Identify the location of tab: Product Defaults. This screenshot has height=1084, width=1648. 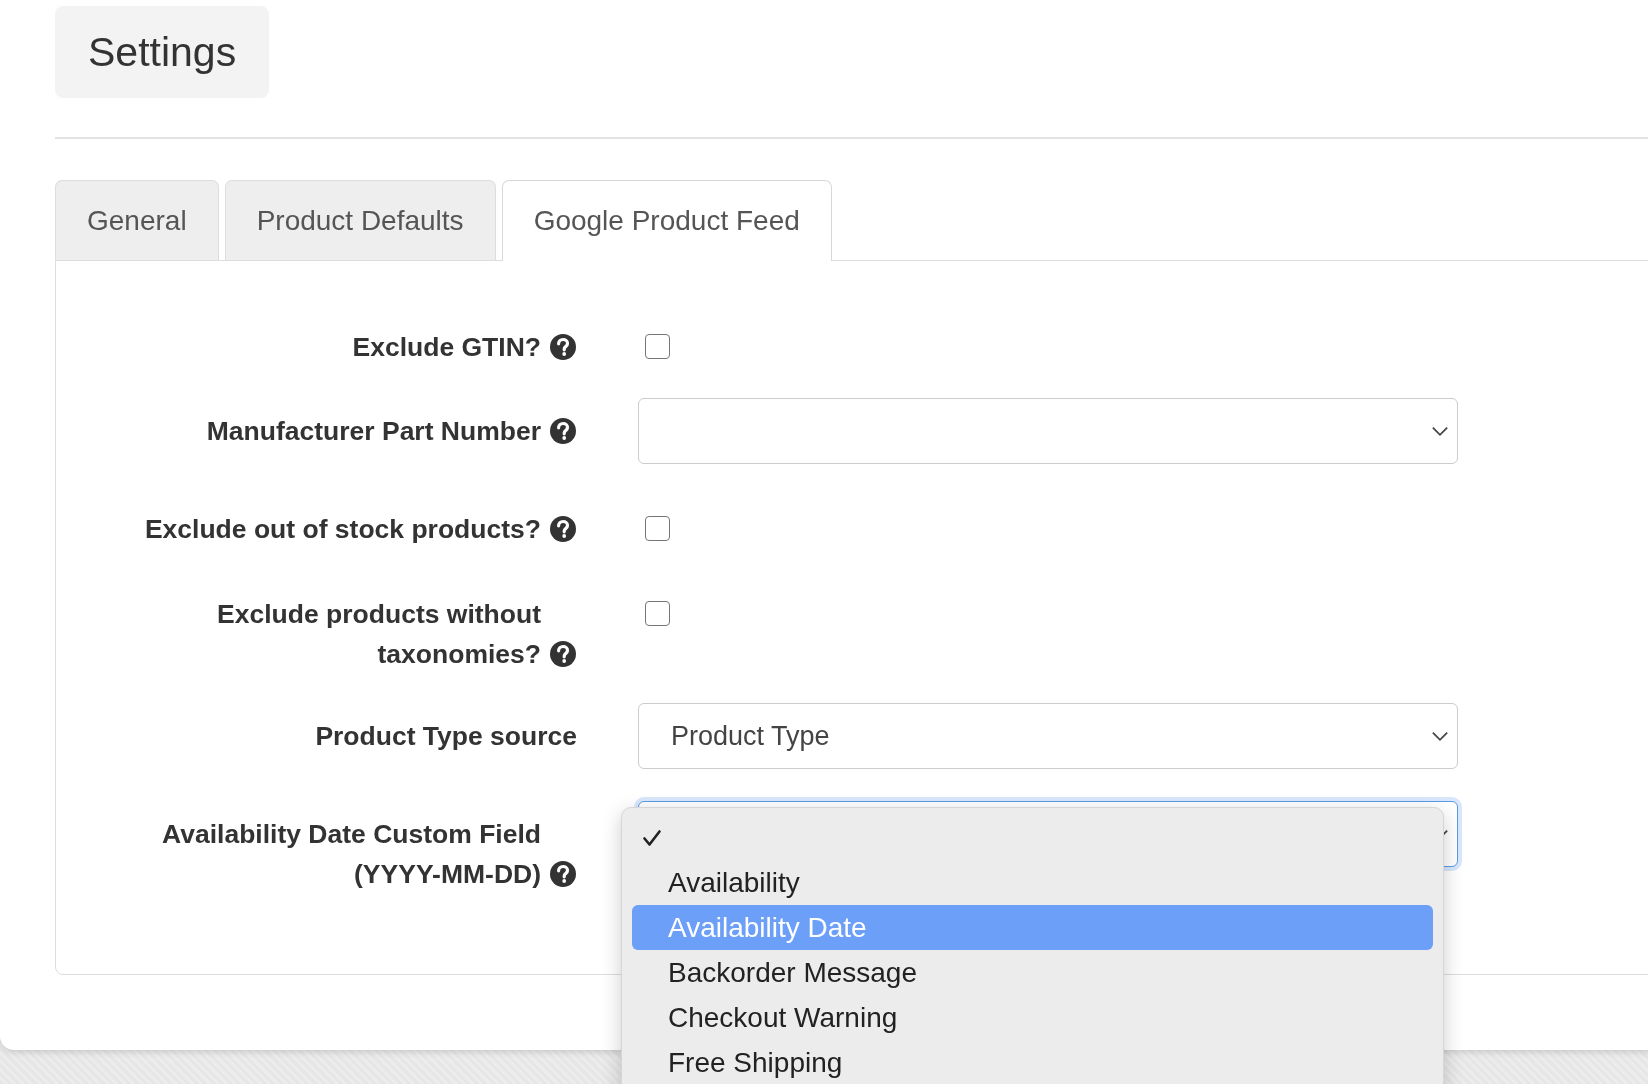
(360, 220).